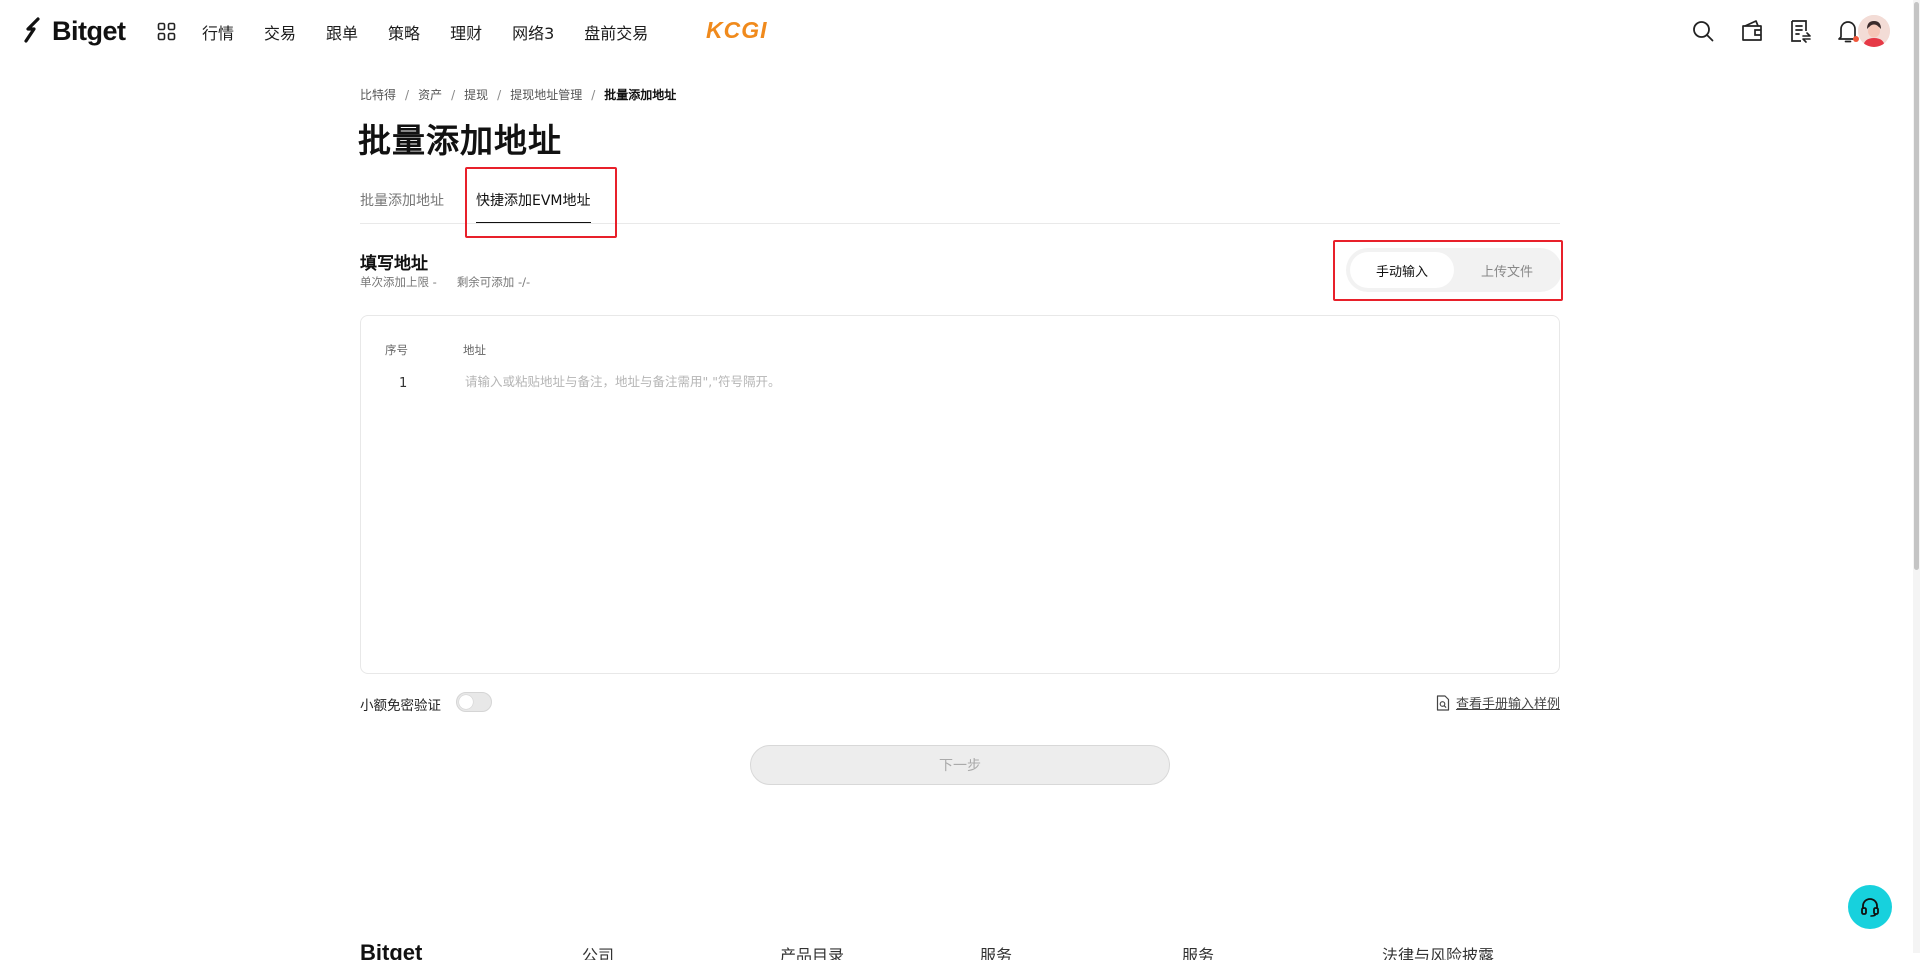  Describe the element at coordinates (476, 94) in the screenshot. I see `breadcrumb-withdraw: 提现` at that location.